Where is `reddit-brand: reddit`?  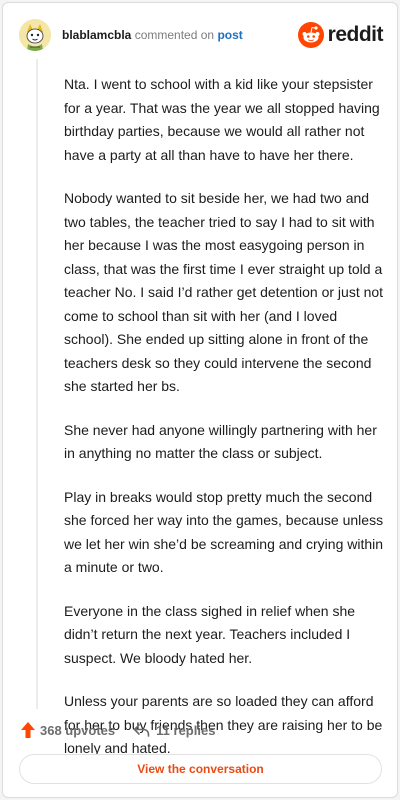
reddit-brand: reddit is located at coordinates (340, 35).